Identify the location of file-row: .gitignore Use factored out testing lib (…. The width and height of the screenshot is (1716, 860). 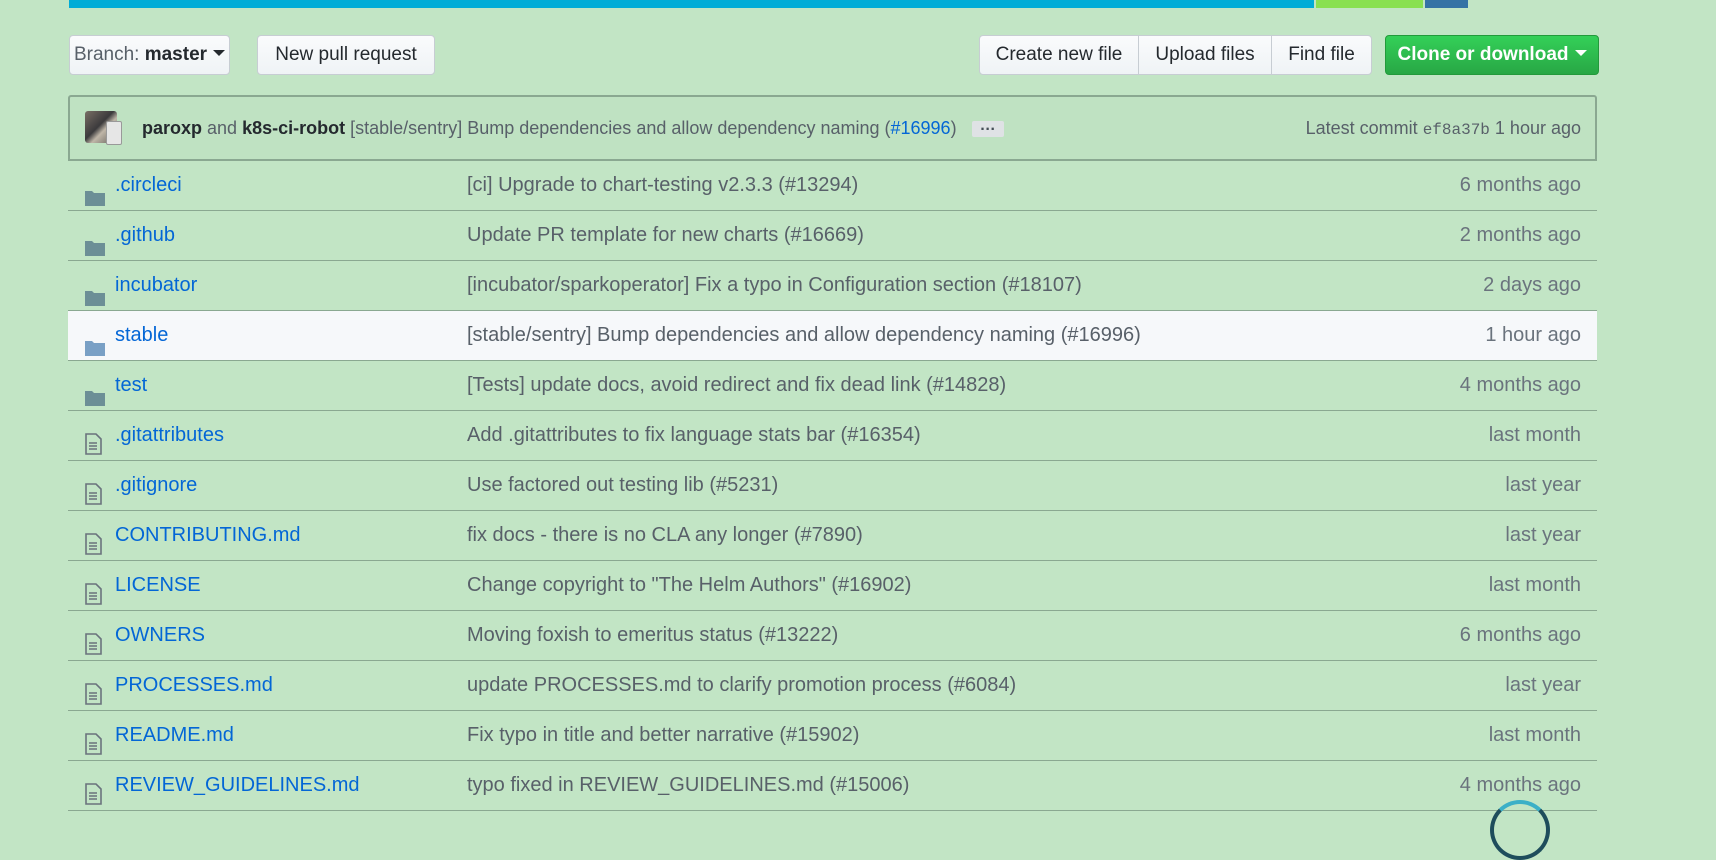
(832, 486).